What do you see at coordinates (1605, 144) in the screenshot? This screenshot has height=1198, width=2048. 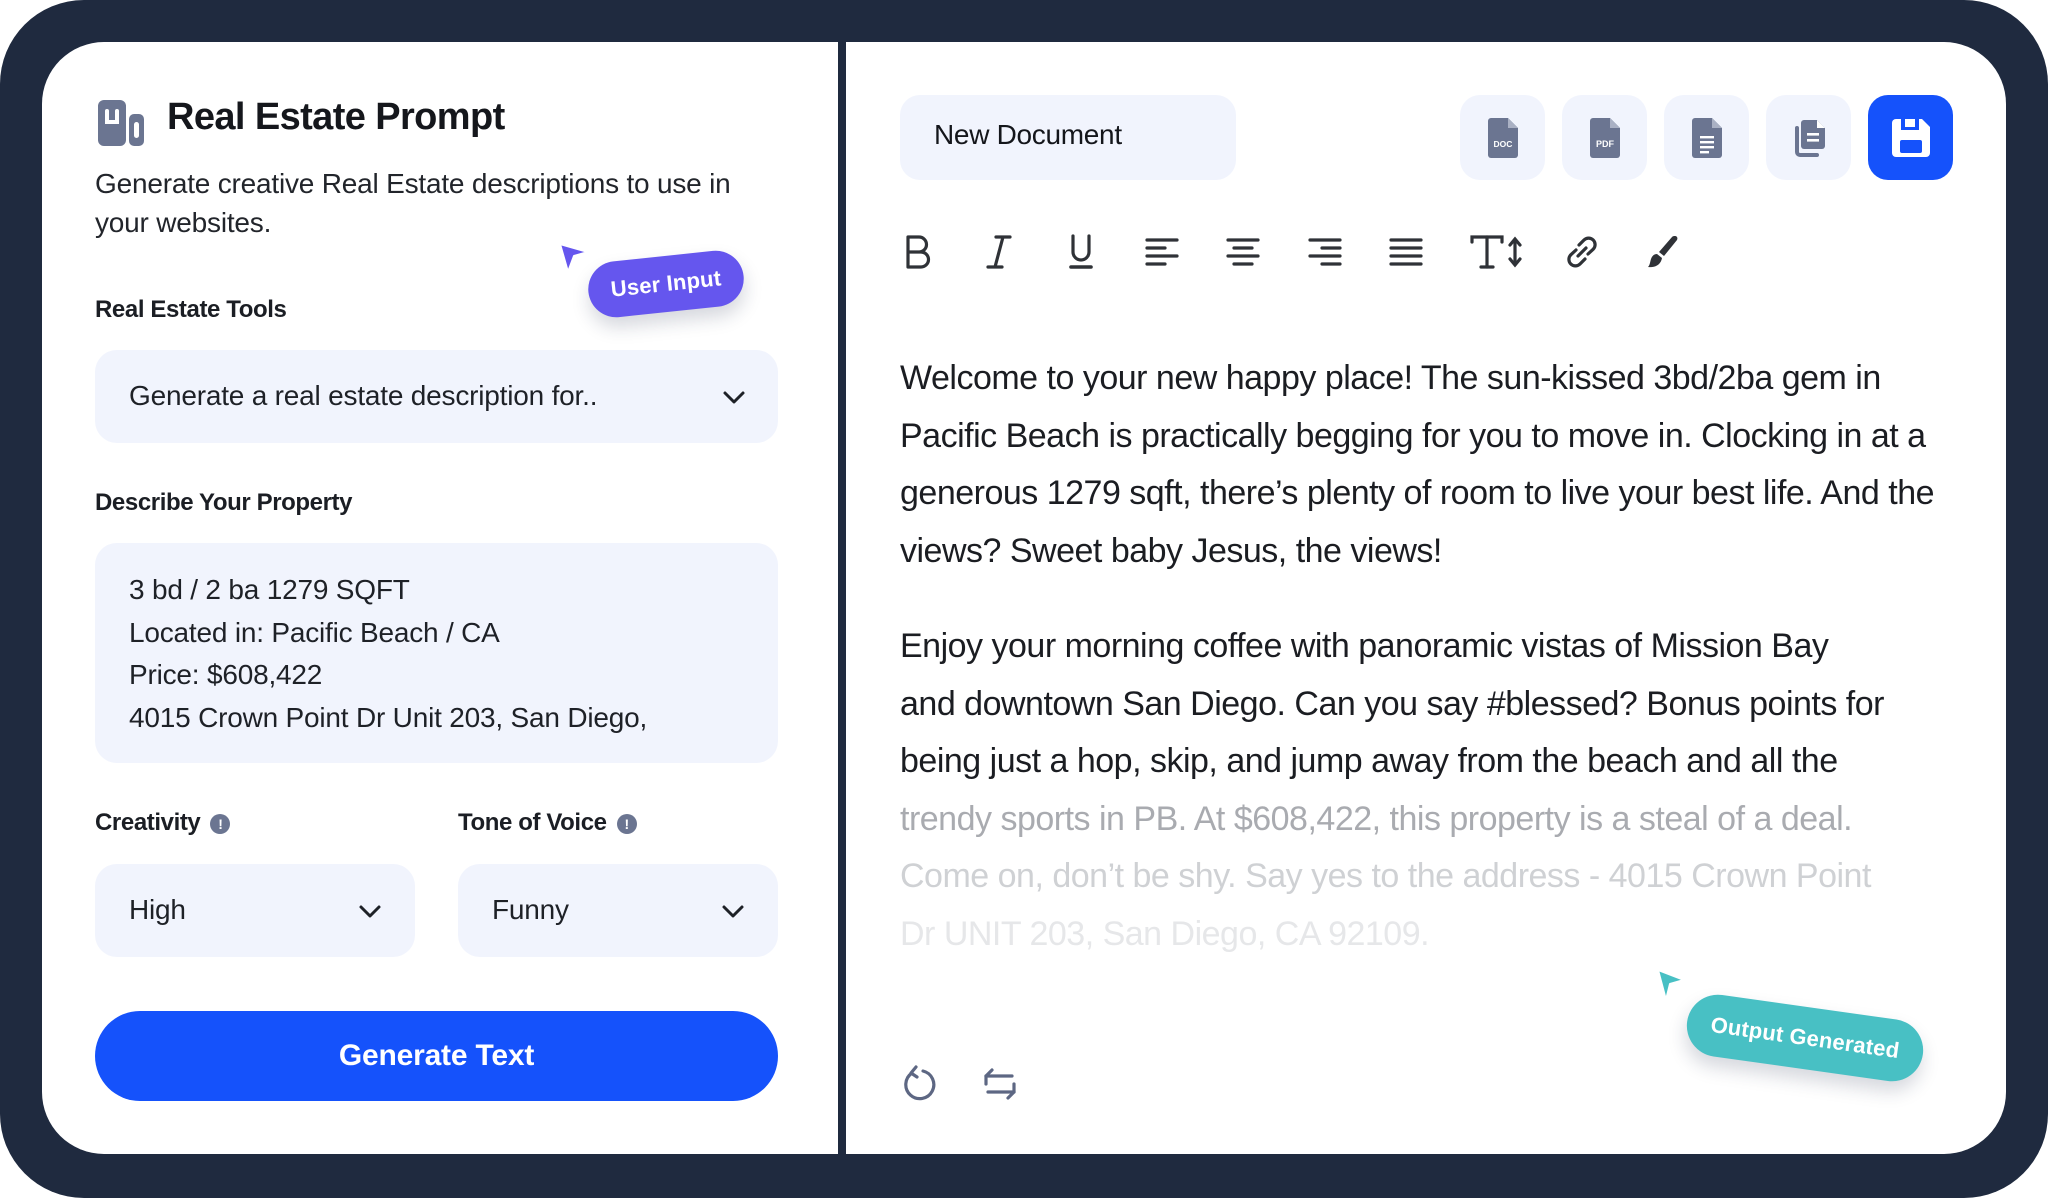 I see `svg-text: PDF` at bounding box center [1605, 144].